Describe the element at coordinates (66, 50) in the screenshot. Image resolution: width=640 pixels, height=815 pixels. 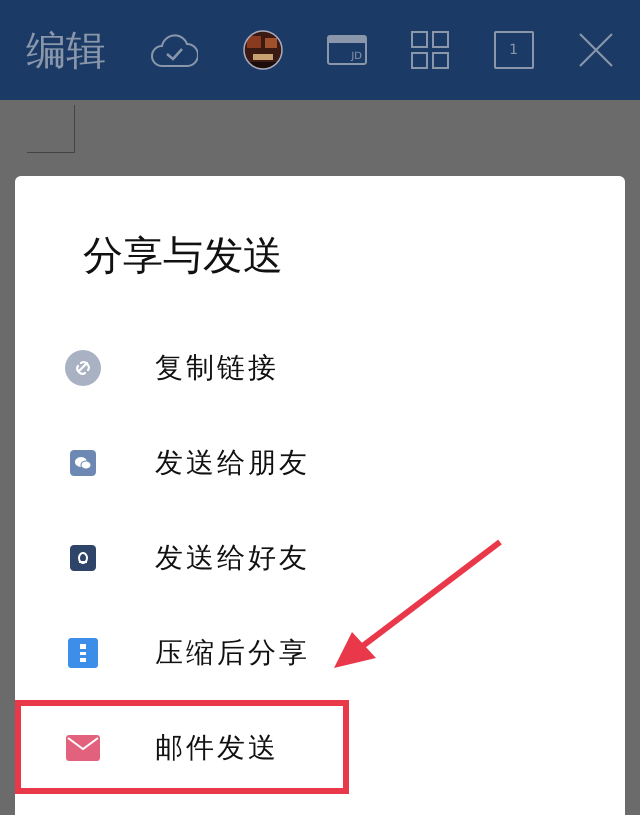
I see `edit-title: 编辑` at that location.